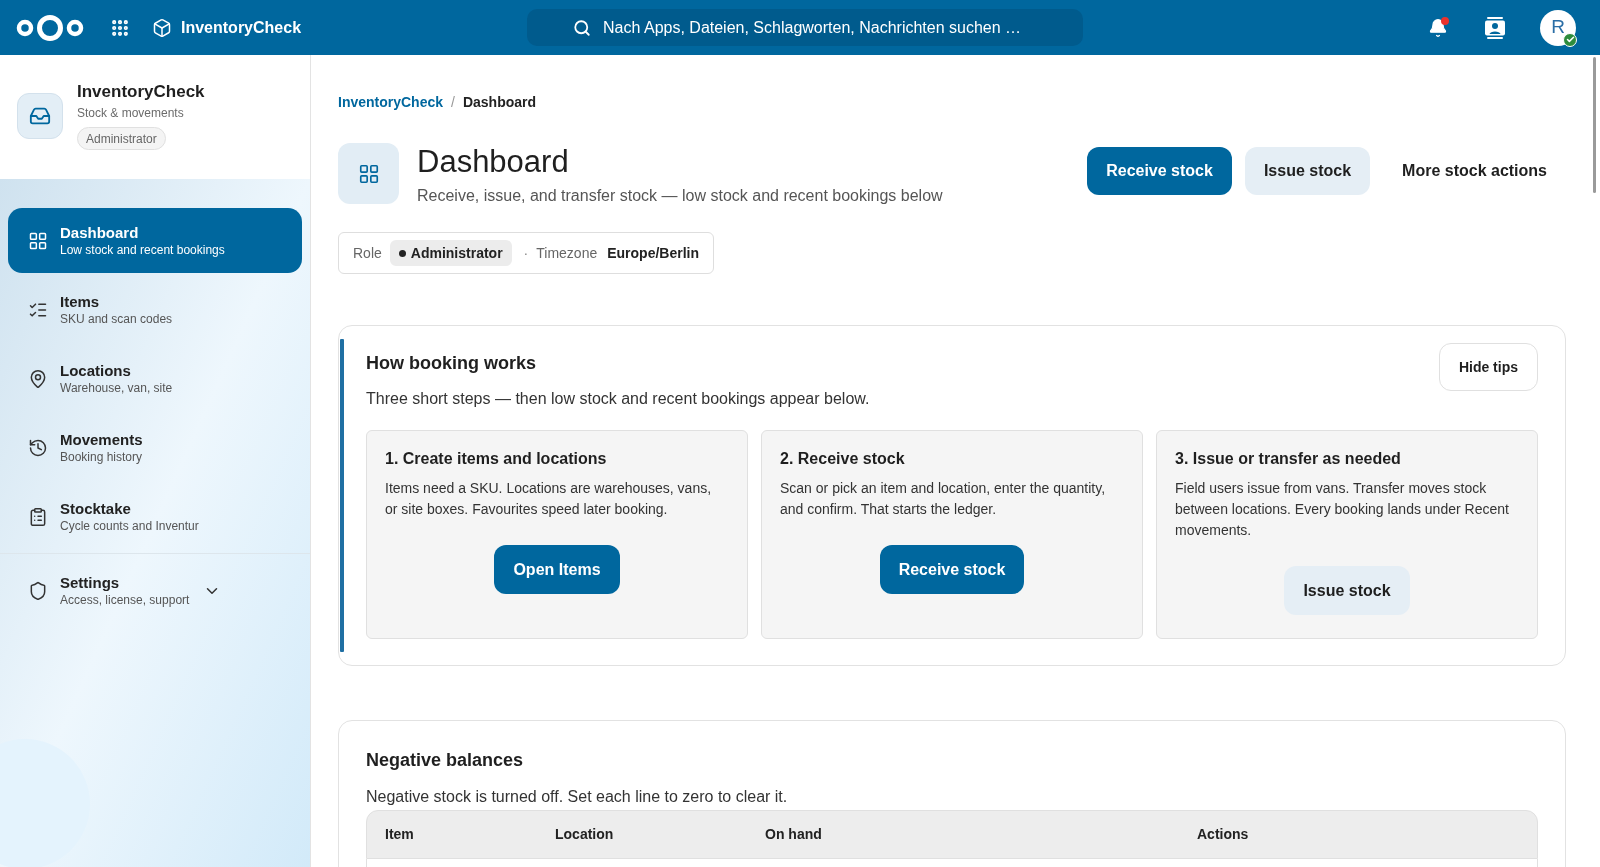 This screenshot has width=1600, height=867. Describe the element at coordinates (142, 250) in the screenshot. I see `sidebar-item-description: Low stock and recent bookings` at that location.